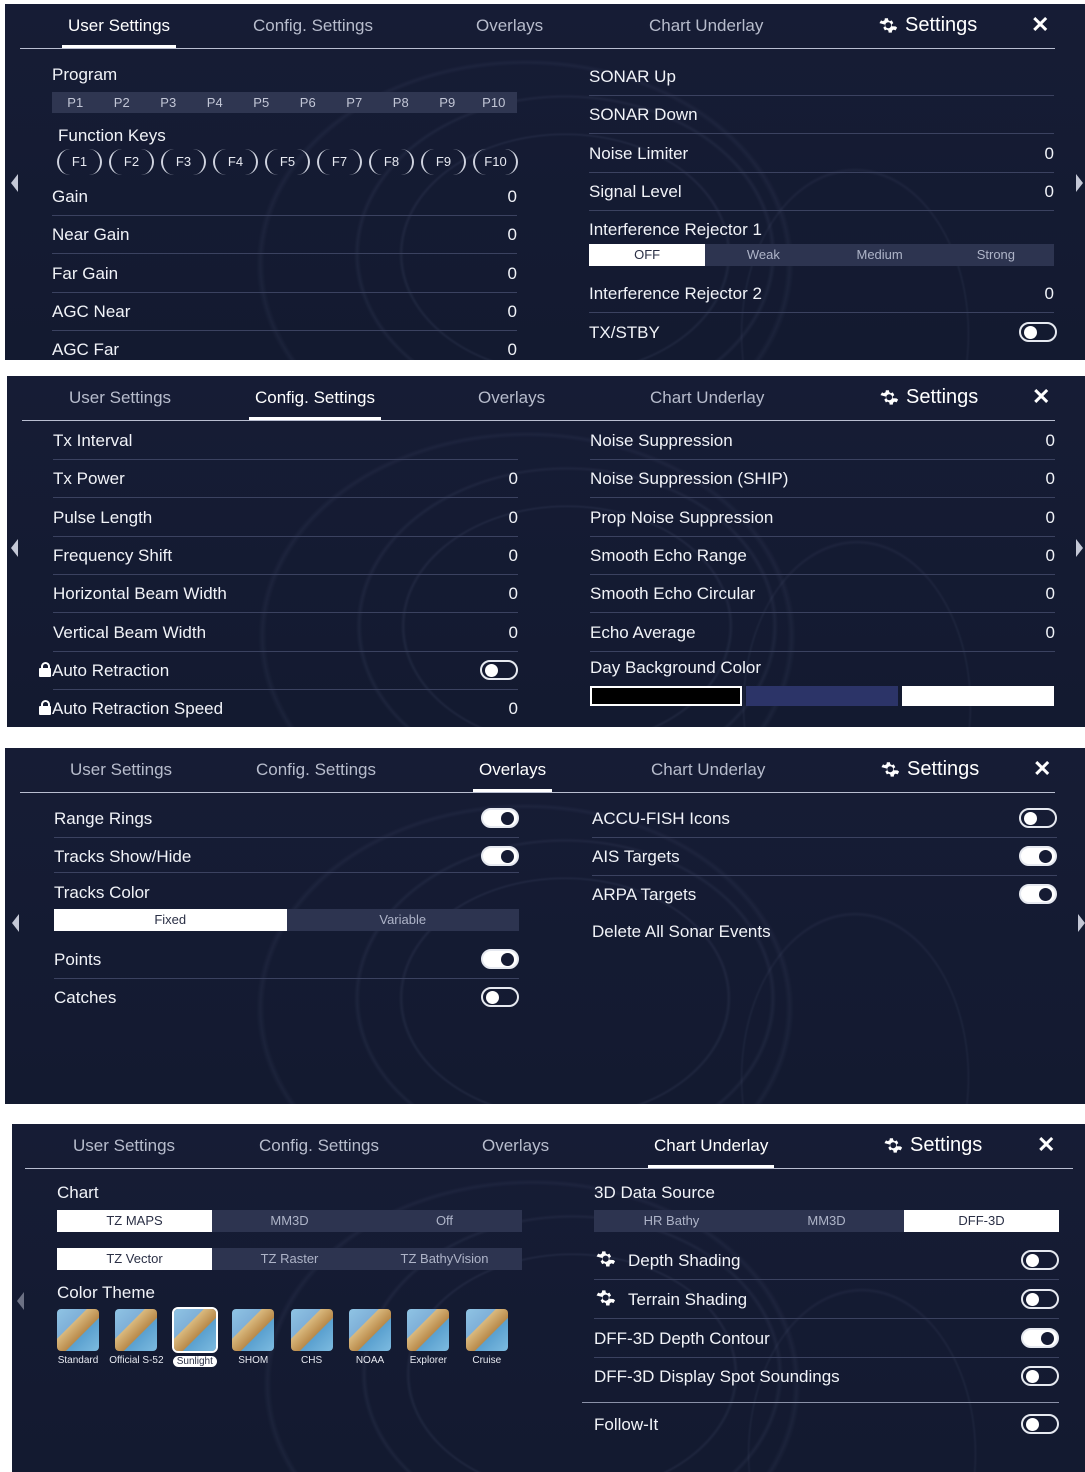  I want to click on user-setting-row: Signal Level 0, so click(821, 191).